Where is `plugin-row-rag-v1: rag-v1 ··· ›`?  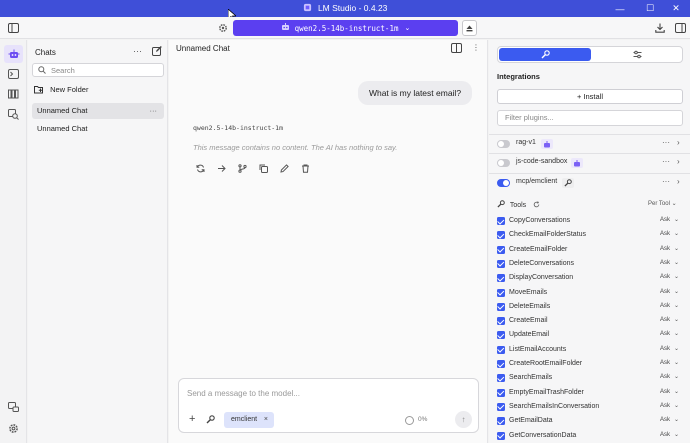
plugin-row-rag-v1: rag-v1 ··· › is located at coordinates (589, 143).